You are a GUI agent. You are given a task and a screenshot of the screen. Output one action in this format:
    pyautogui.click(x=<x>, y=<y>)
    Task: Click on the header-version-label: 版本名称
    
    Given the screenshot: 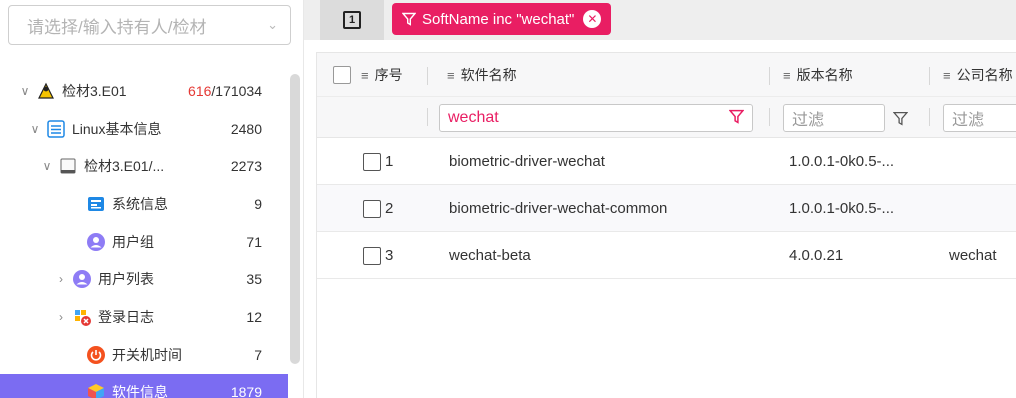 What is the action you would take?
    pyautogui.click(x=824, y=75)
    